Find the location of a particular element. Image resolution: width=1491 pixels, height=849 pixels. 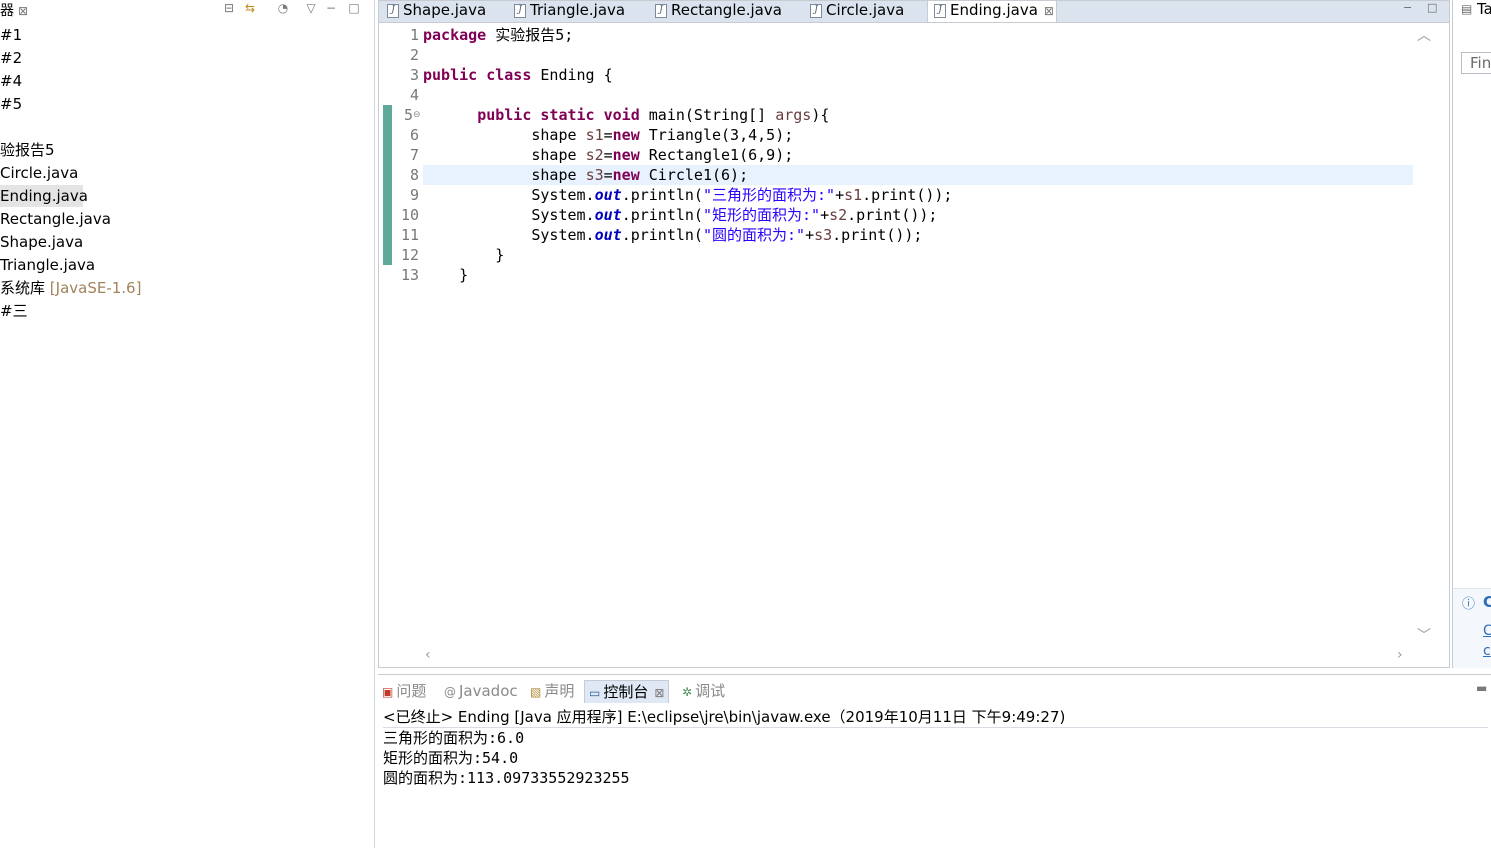

scroll-down-arrow-icon: ﹀ is located at coordinates (1424, 635).